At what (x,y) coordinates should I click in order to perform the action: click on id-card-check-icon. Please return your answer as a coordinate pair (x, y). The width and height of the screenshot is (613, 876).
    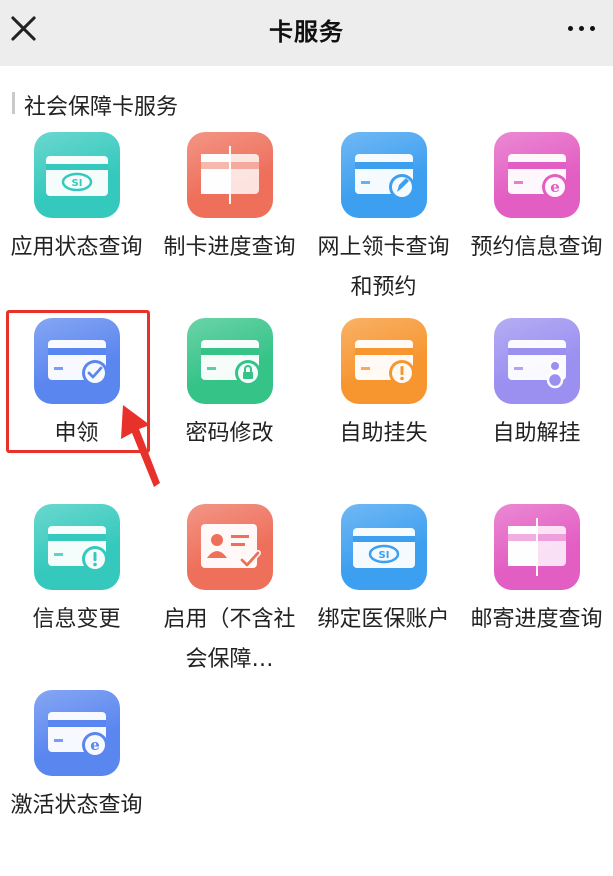
    Looking at the image, I should click on (230, 547).